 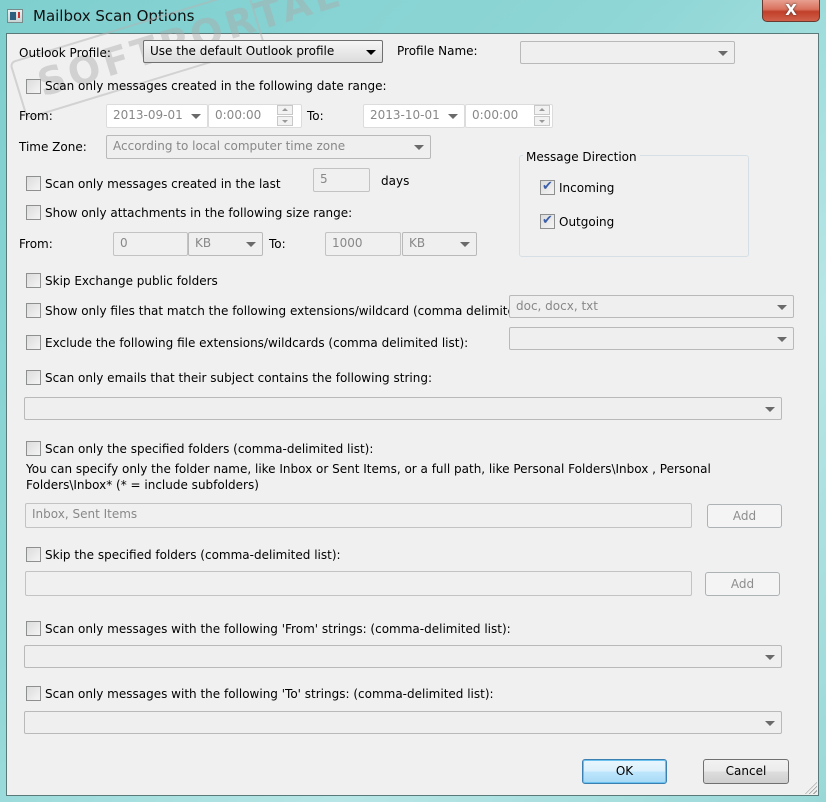 I want to click on include-ext-select: doc, docx, txt, so click(x=651, y=306).